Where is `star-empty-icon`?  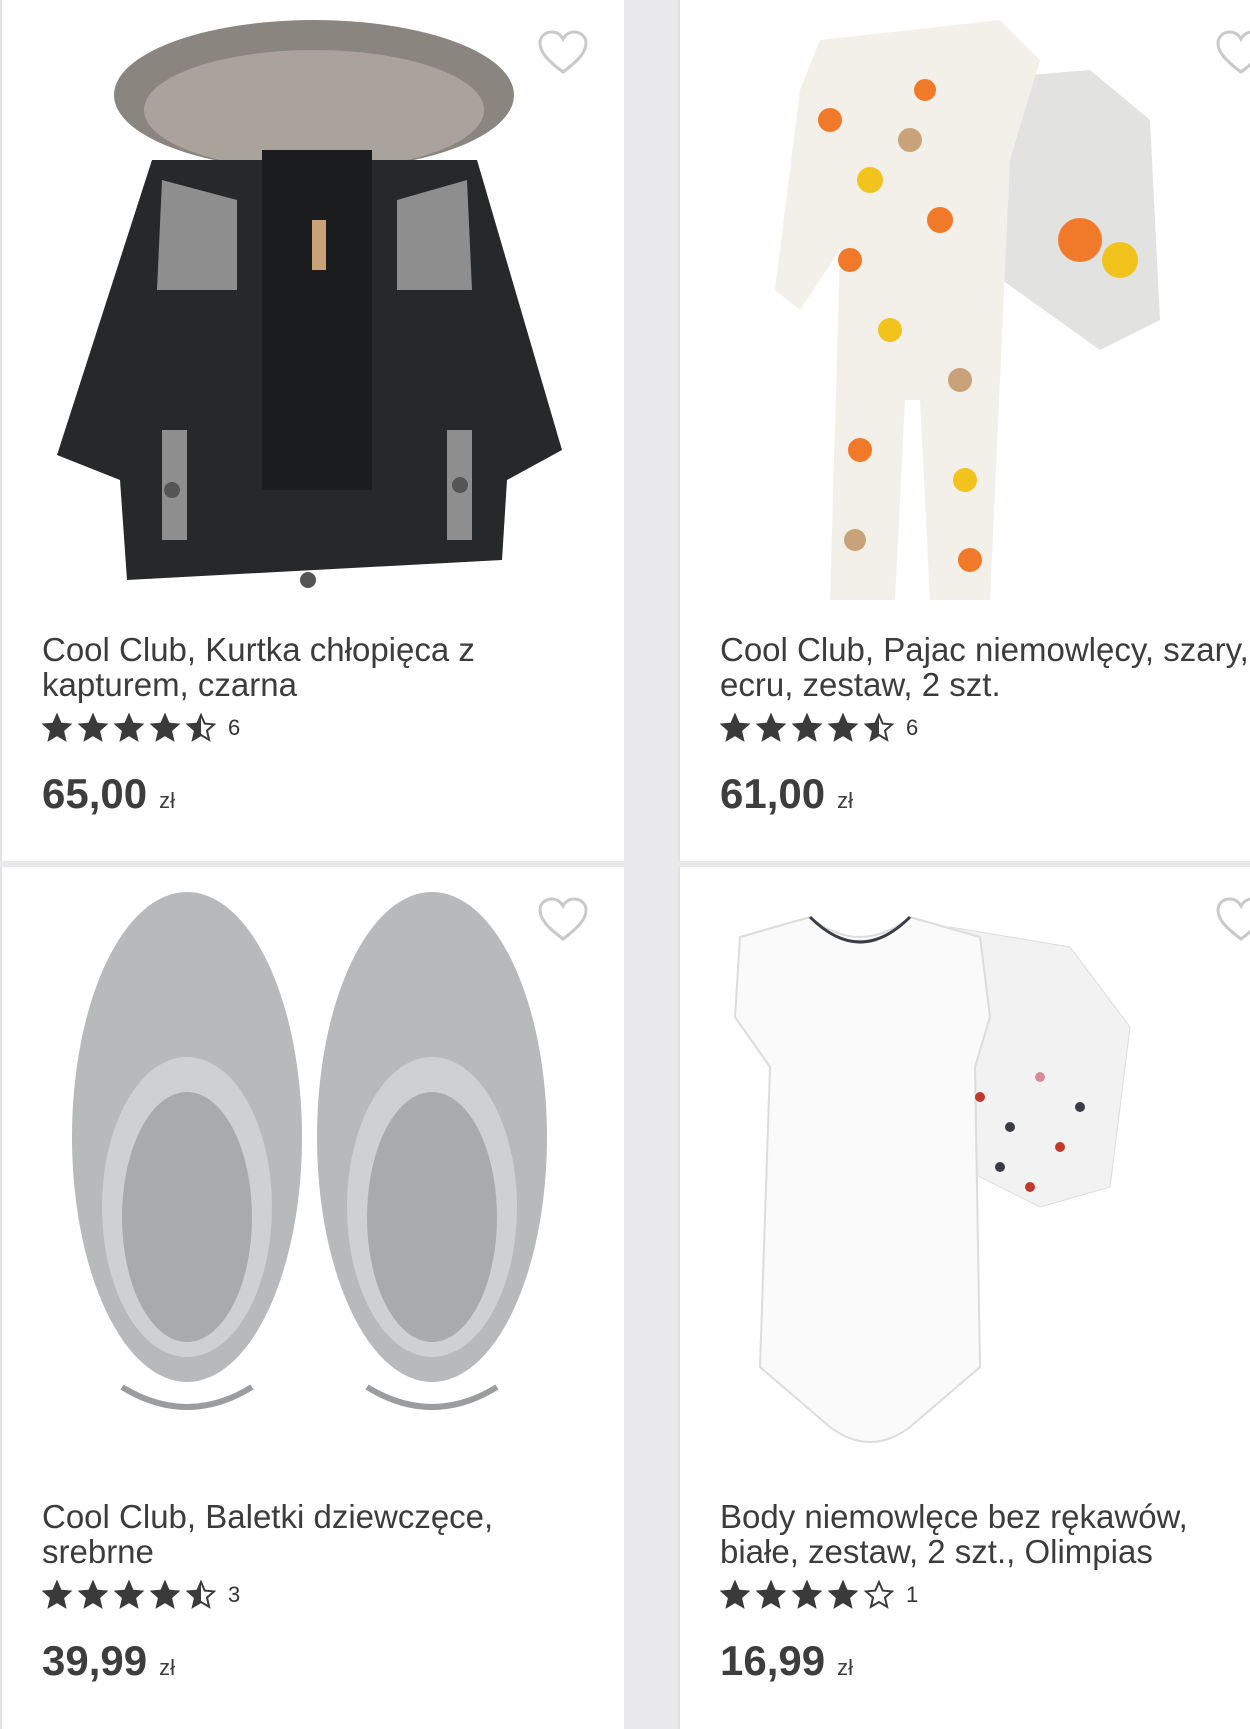 star-empty-icon is located at coordinates (879, 1594).